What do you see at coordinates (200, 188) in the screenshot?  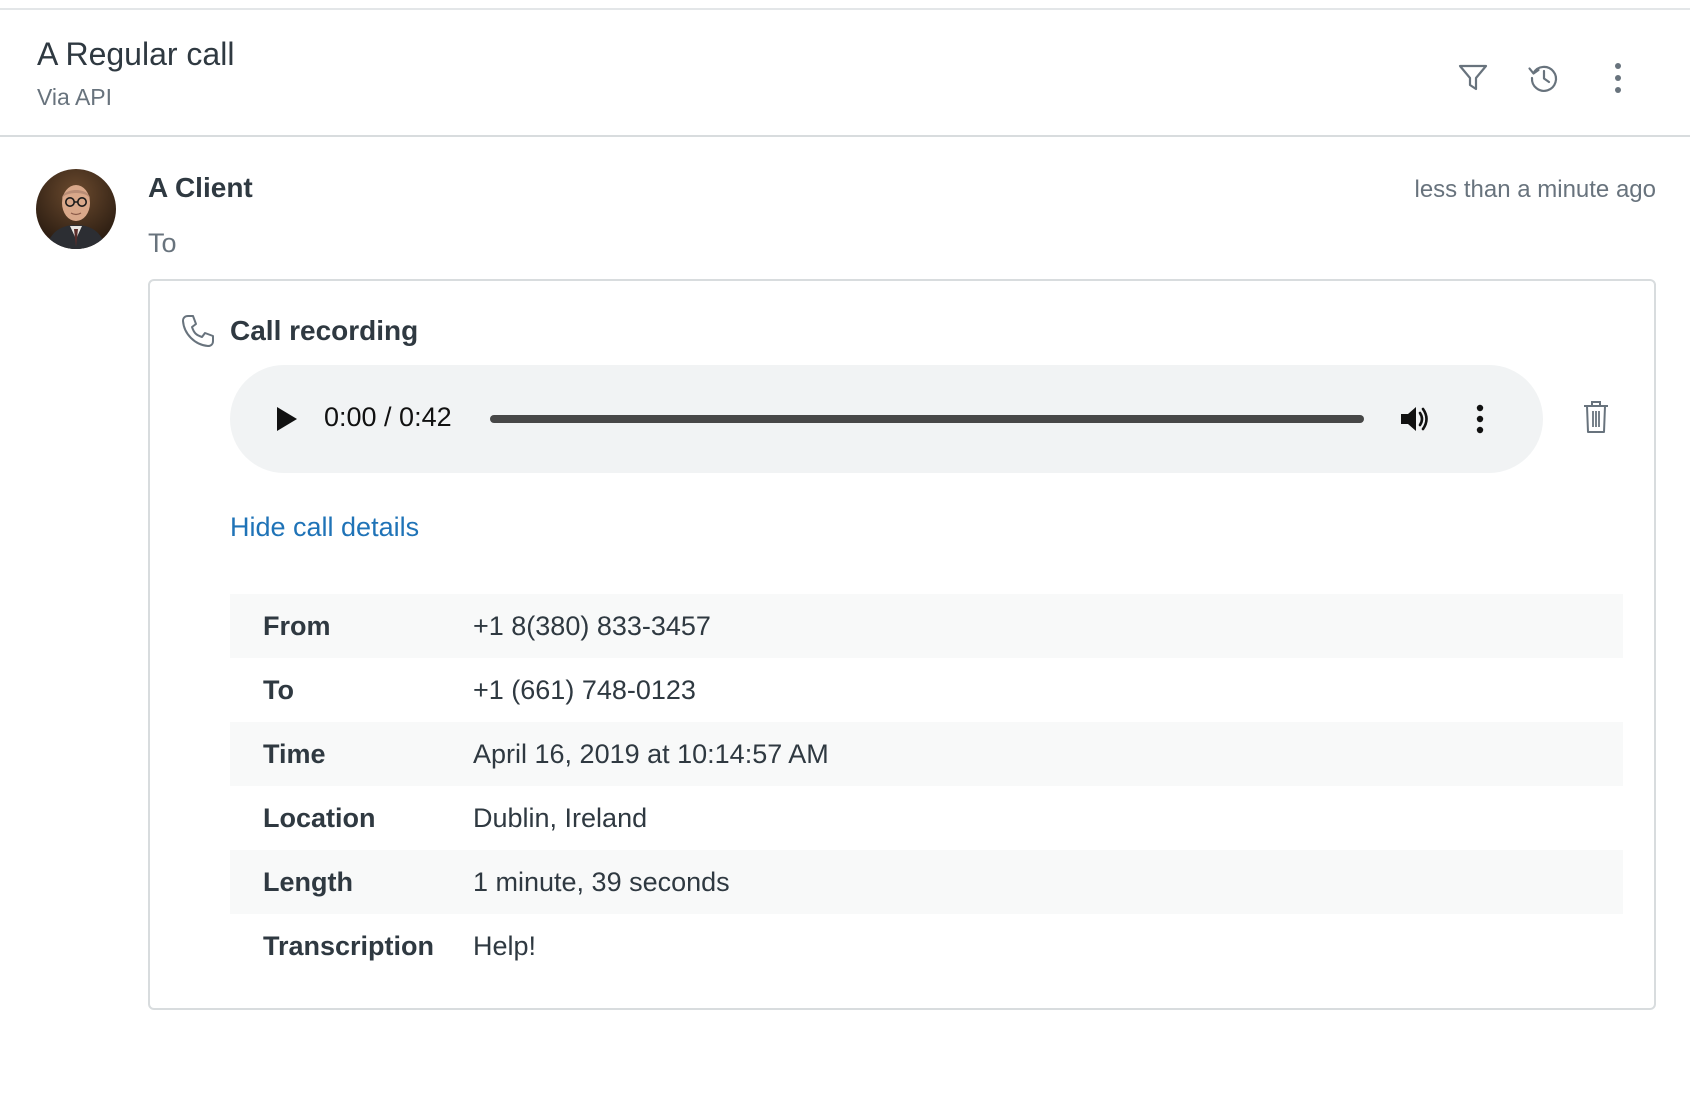 I see `event-author: A Client` at bounding box center [200, 188].